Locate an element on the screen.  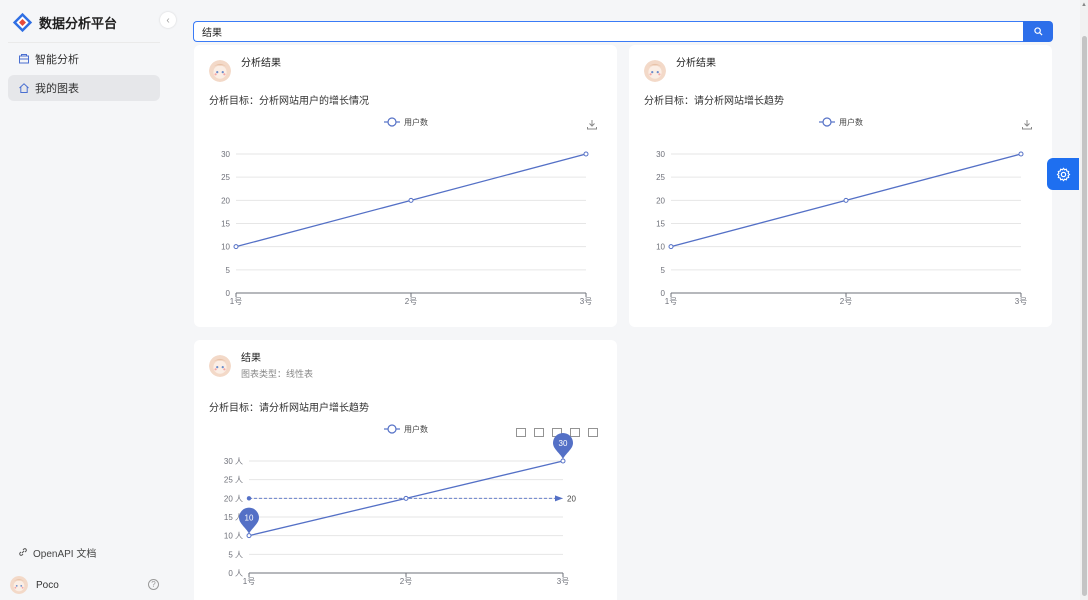
sidebar-item-smart-analysis: 智能分析 is located at coordinates (84, 59).